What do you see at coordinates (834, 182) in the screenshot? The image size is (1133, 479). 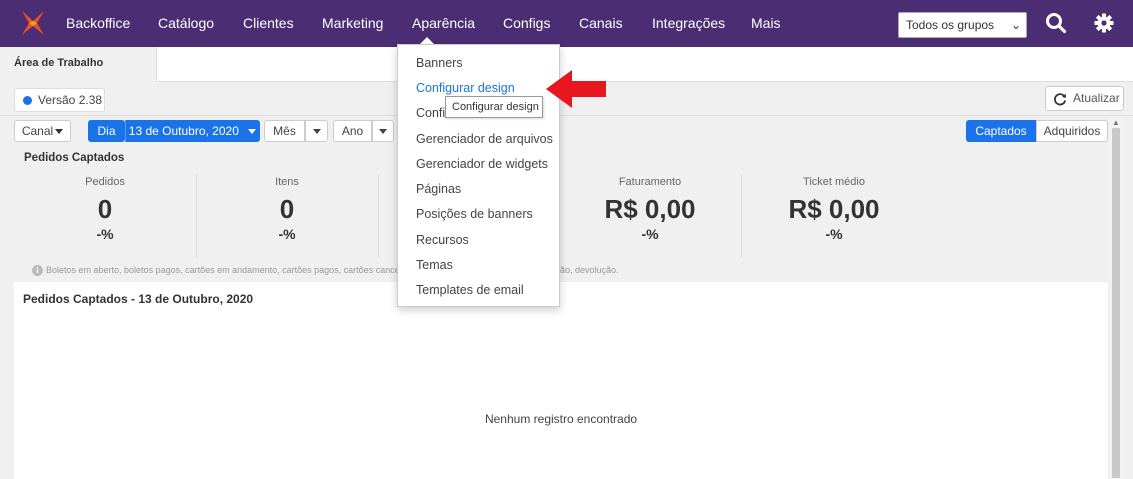 I see `stat-label: Ticket médio` at bounding box center [834, 182].